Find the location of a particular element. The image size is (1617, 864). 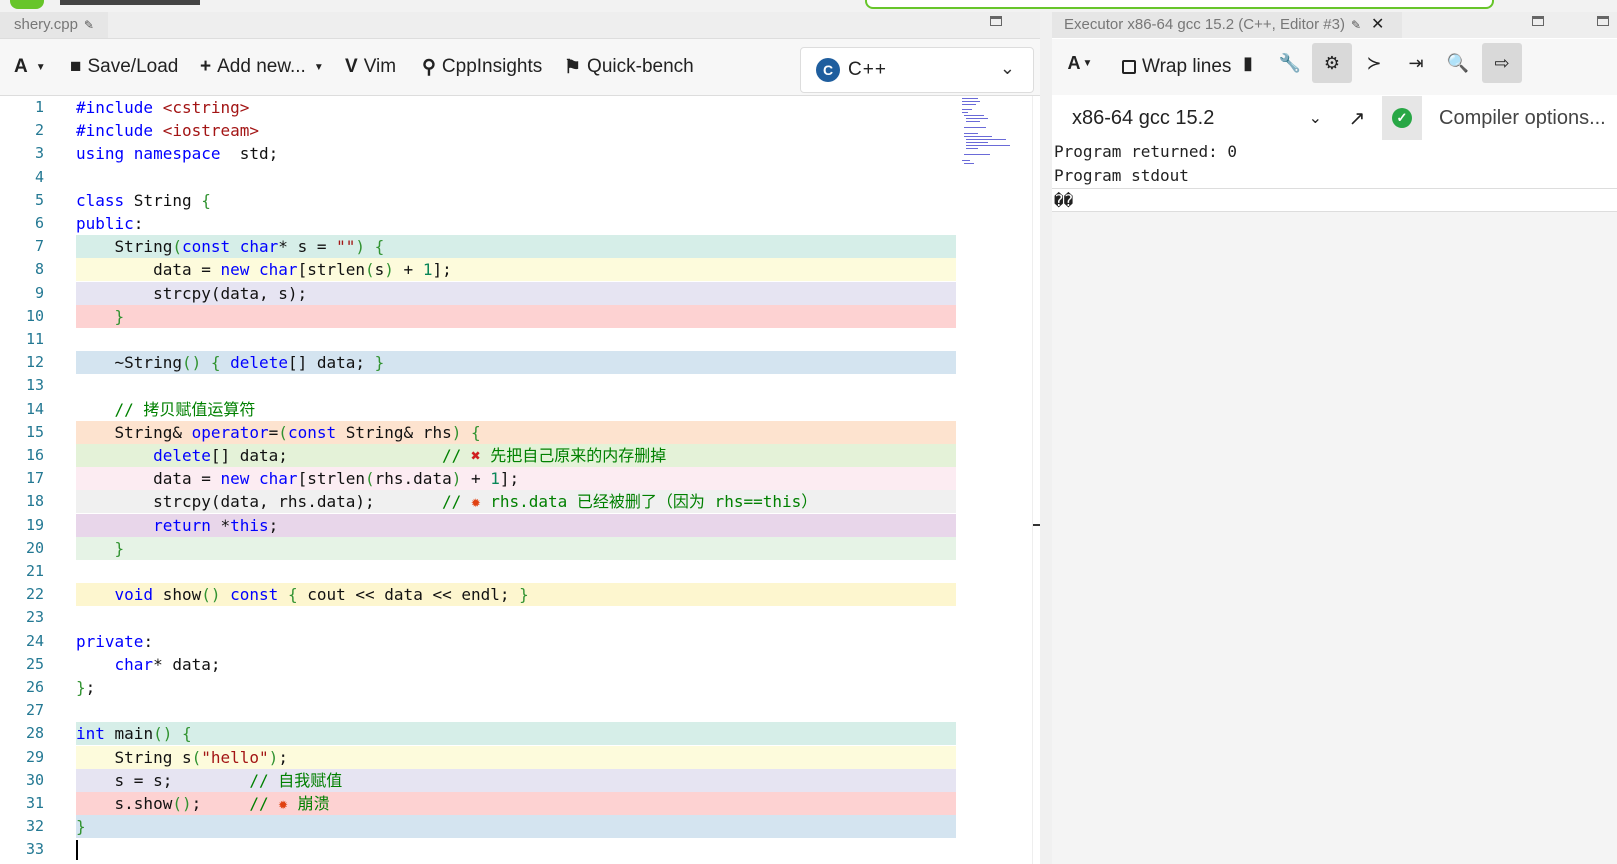

code-line: data = new char[strlen(s) + 1]; is located at coordinates (516, 270).